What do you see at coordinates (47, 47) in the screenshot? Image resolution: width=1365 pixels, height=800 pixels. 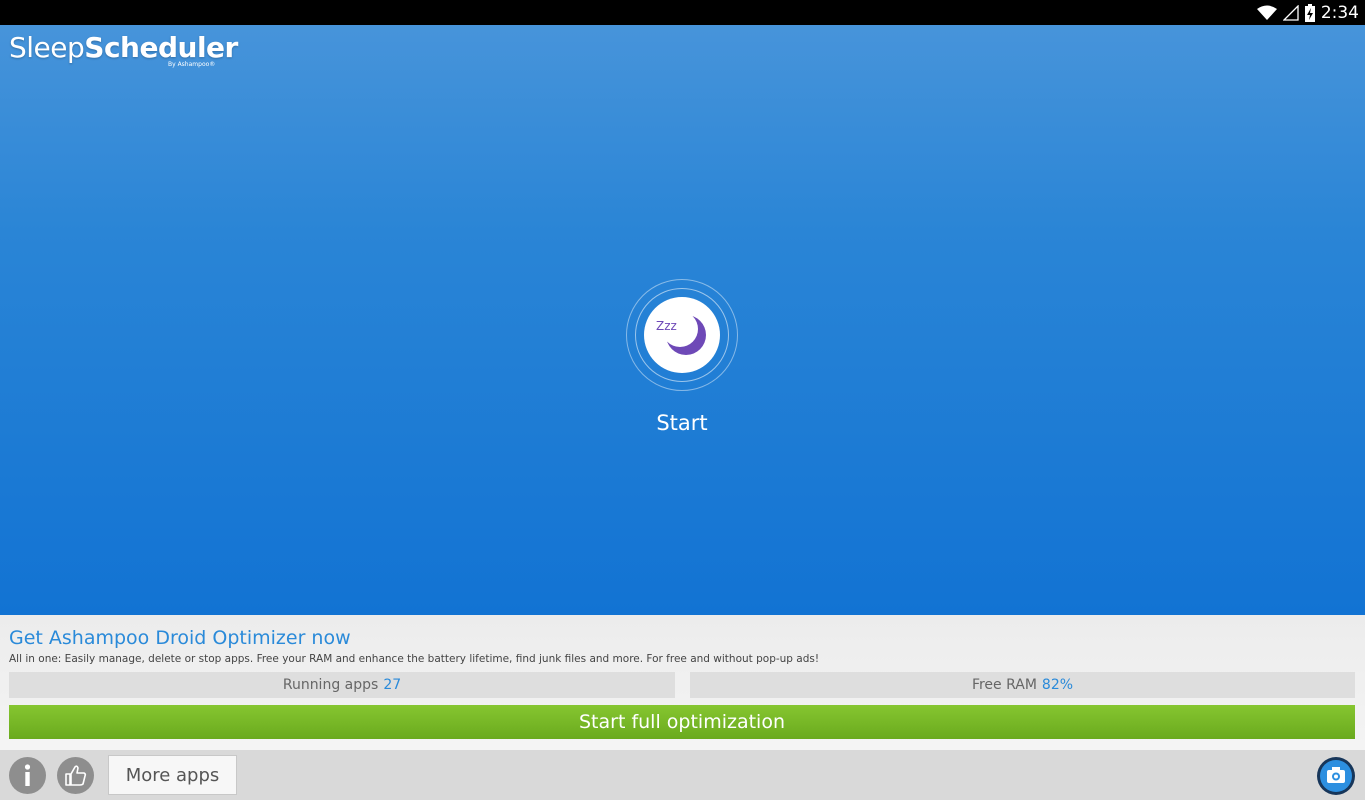 I see `logo-light: Sleep` at bounding box center [47, 47].